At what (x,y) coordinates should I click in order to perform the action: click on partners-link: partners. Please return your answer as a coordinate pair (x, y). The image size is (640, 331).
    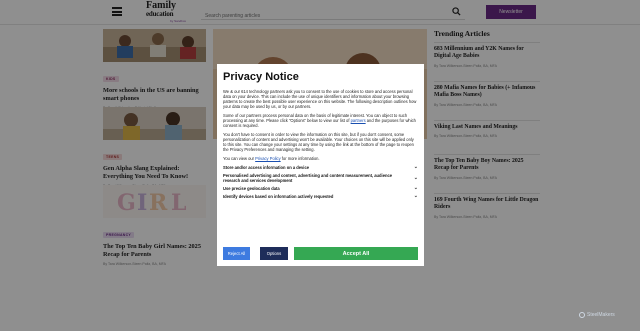
    Looking at the image, I should click on (358, 120).